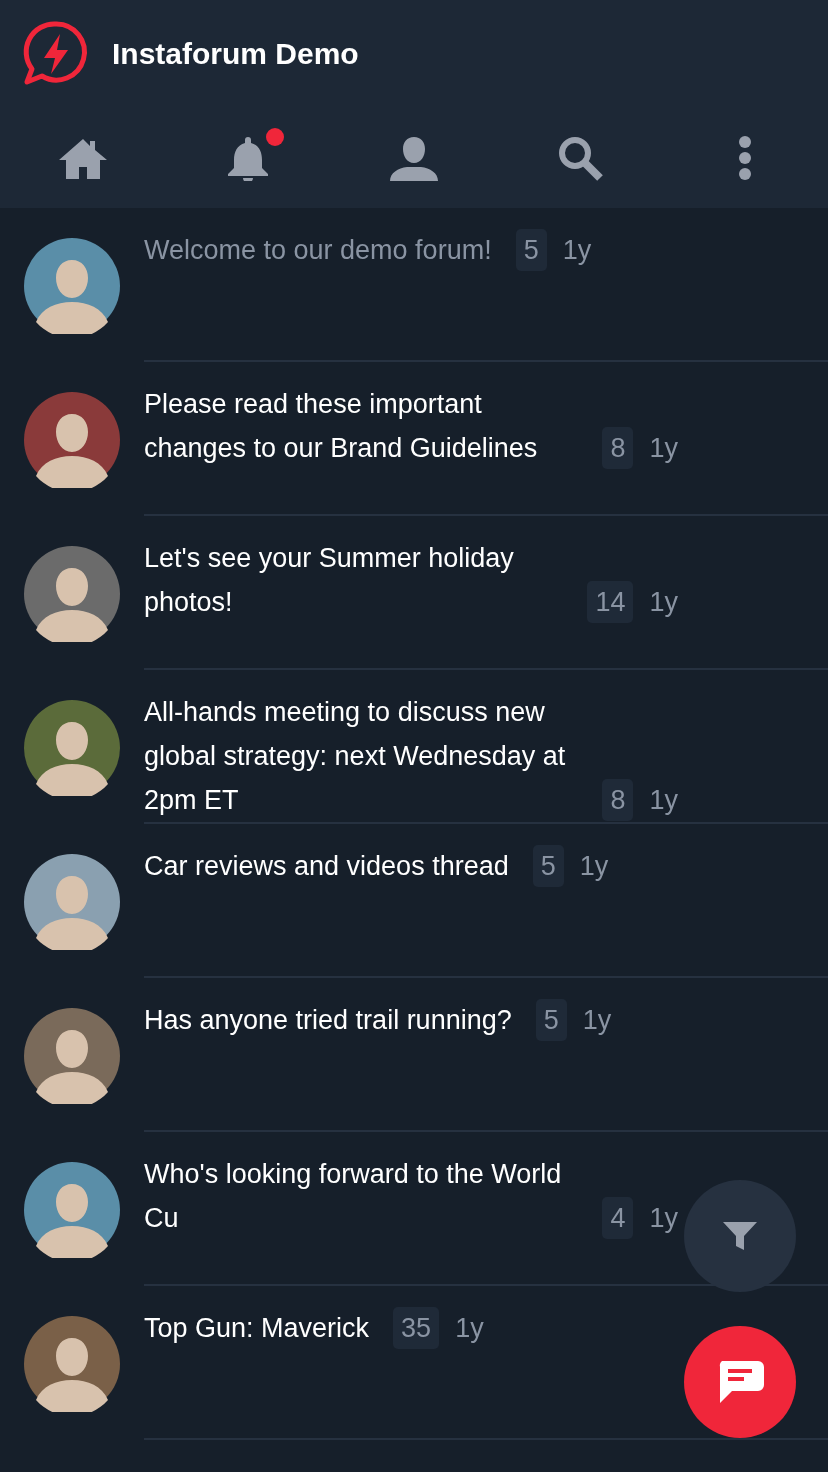 The image size is (828, 1472). I want to click on reply-count: 14, so click(610, 602).